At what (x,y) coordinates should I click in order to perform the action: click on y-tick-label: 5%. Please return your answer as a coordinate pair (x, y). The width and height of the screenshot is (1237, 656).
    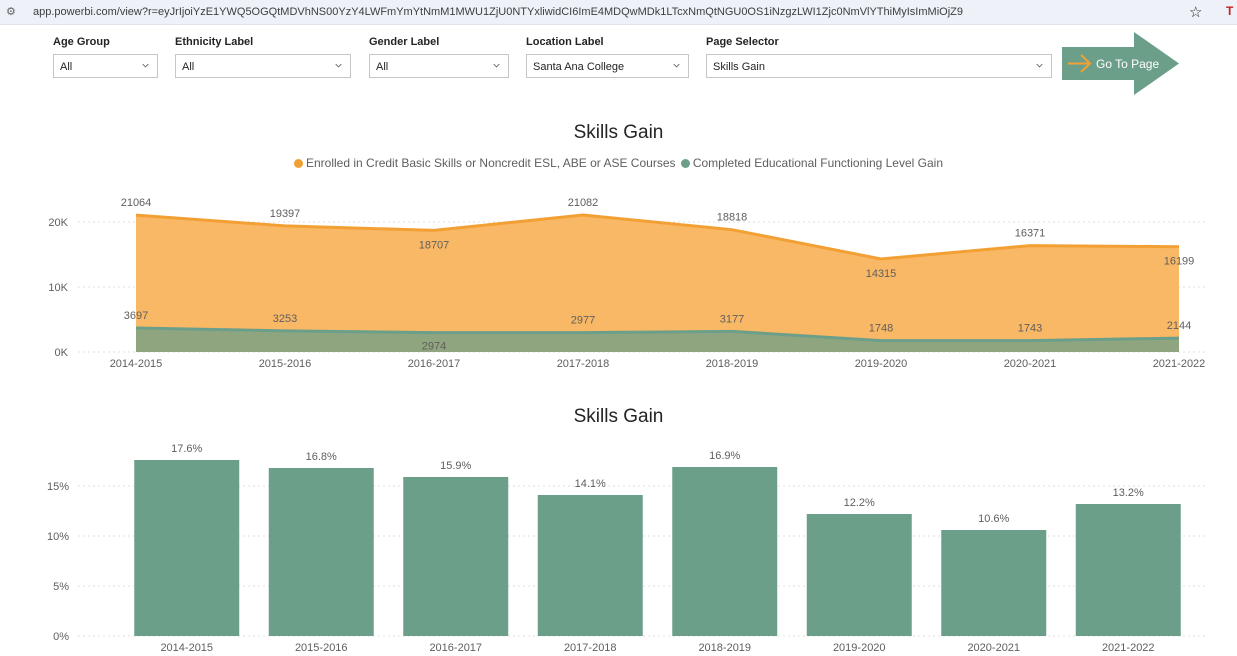
    Looking at the image, I should click on (61, 587).